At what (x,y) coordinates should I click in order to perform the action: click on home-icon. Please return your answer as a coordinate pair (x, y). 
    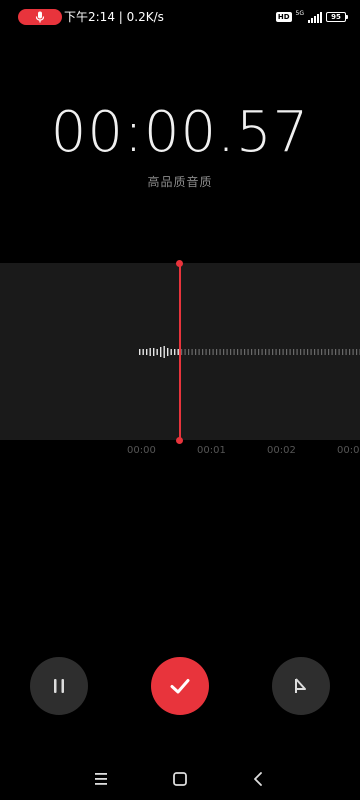
    Looking at the image, I should click on (180, 779).